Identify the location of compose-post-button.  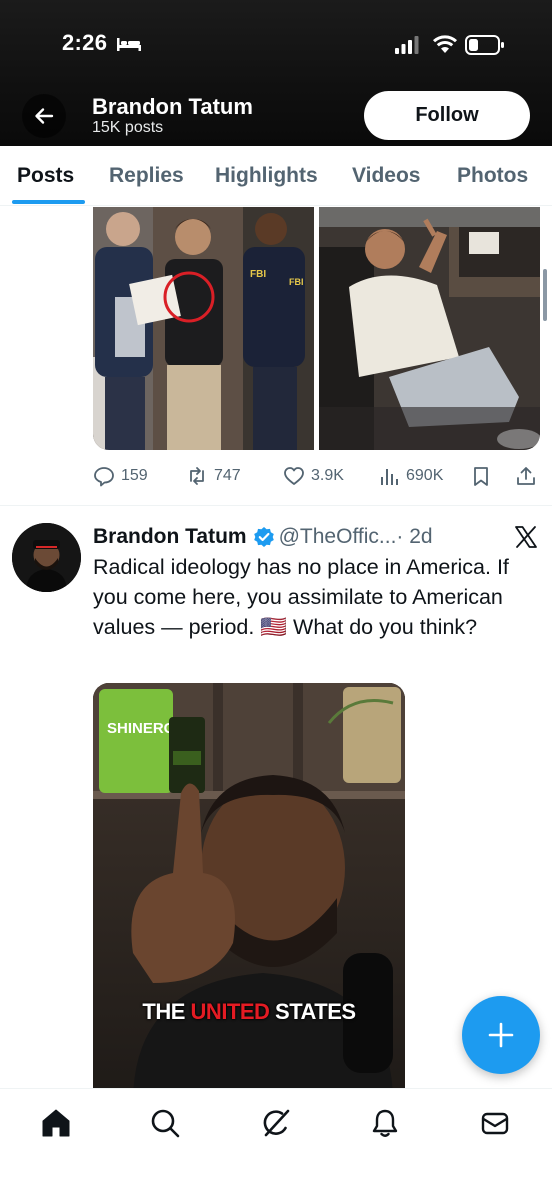
(501, 1035).